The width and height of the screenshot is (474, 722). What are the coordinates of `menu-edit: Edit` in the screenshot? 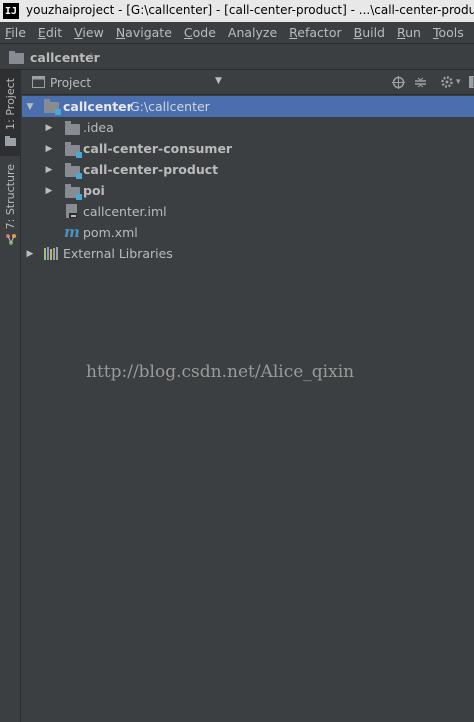 It's located at (50, 32).